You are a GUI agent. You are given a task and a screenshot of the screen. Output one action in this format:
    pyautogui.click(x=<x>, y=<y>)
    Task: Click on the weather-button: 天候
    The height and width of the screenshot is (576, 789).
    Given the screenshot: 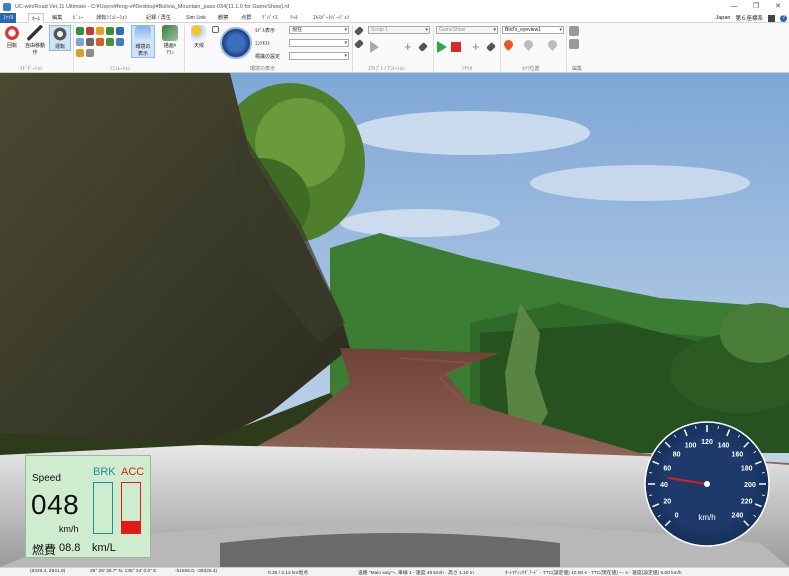 What is the action you would take?
    pyautogui.click(x=199, y=37)
    